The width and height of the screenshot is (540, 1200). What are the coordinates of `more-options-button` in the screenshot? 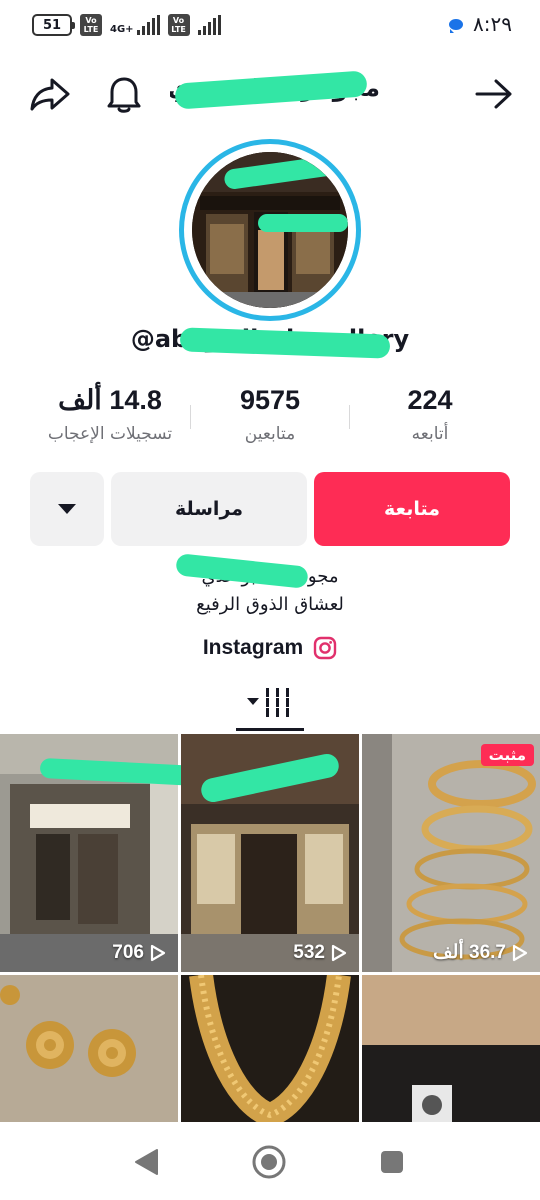 It's located at (67, 509).